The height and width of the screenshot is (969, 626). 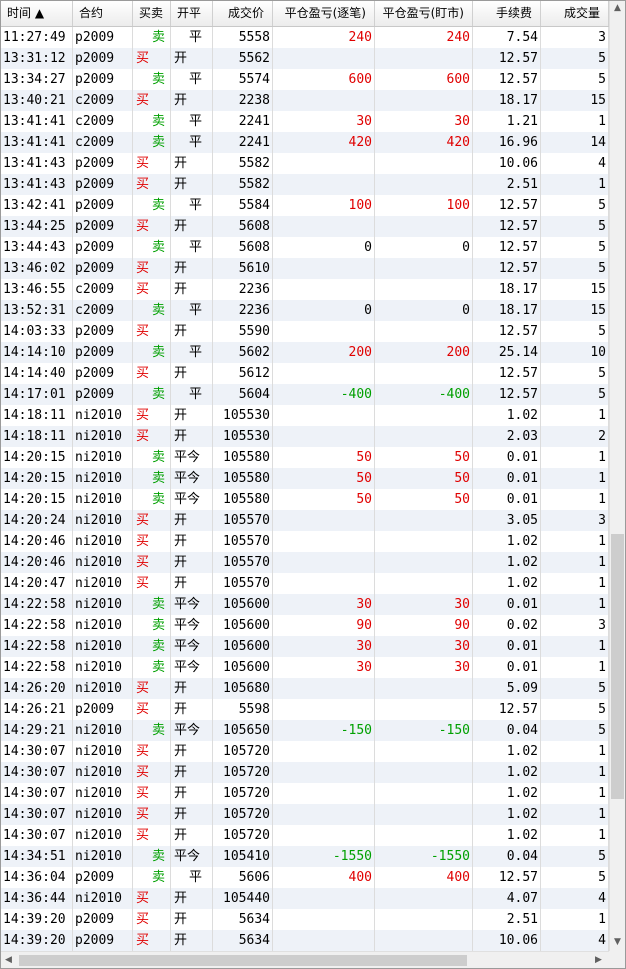 I want to click on table-row: 14:29:21 ni2010 卖平今 105650 -150 -150 0.04 5, so click(x=305, y=730).